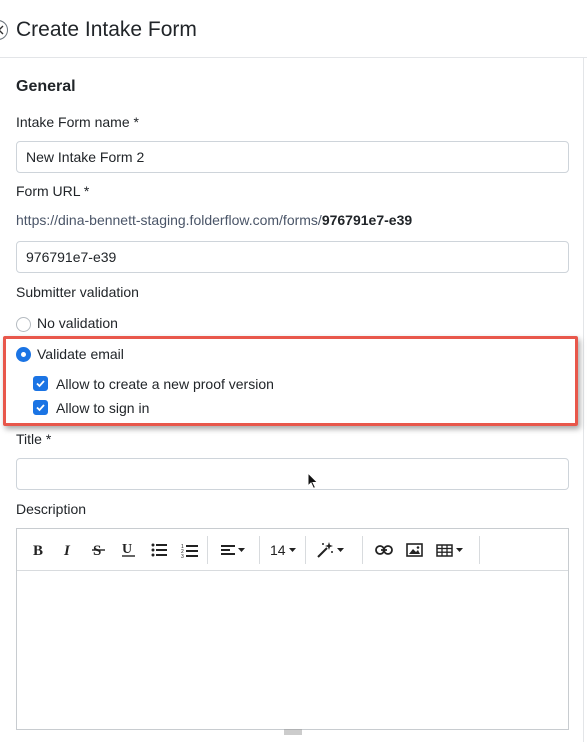  Describe the element at coordinates (34, 439) in the screenshot. I see `title-label: Title *` at that location.